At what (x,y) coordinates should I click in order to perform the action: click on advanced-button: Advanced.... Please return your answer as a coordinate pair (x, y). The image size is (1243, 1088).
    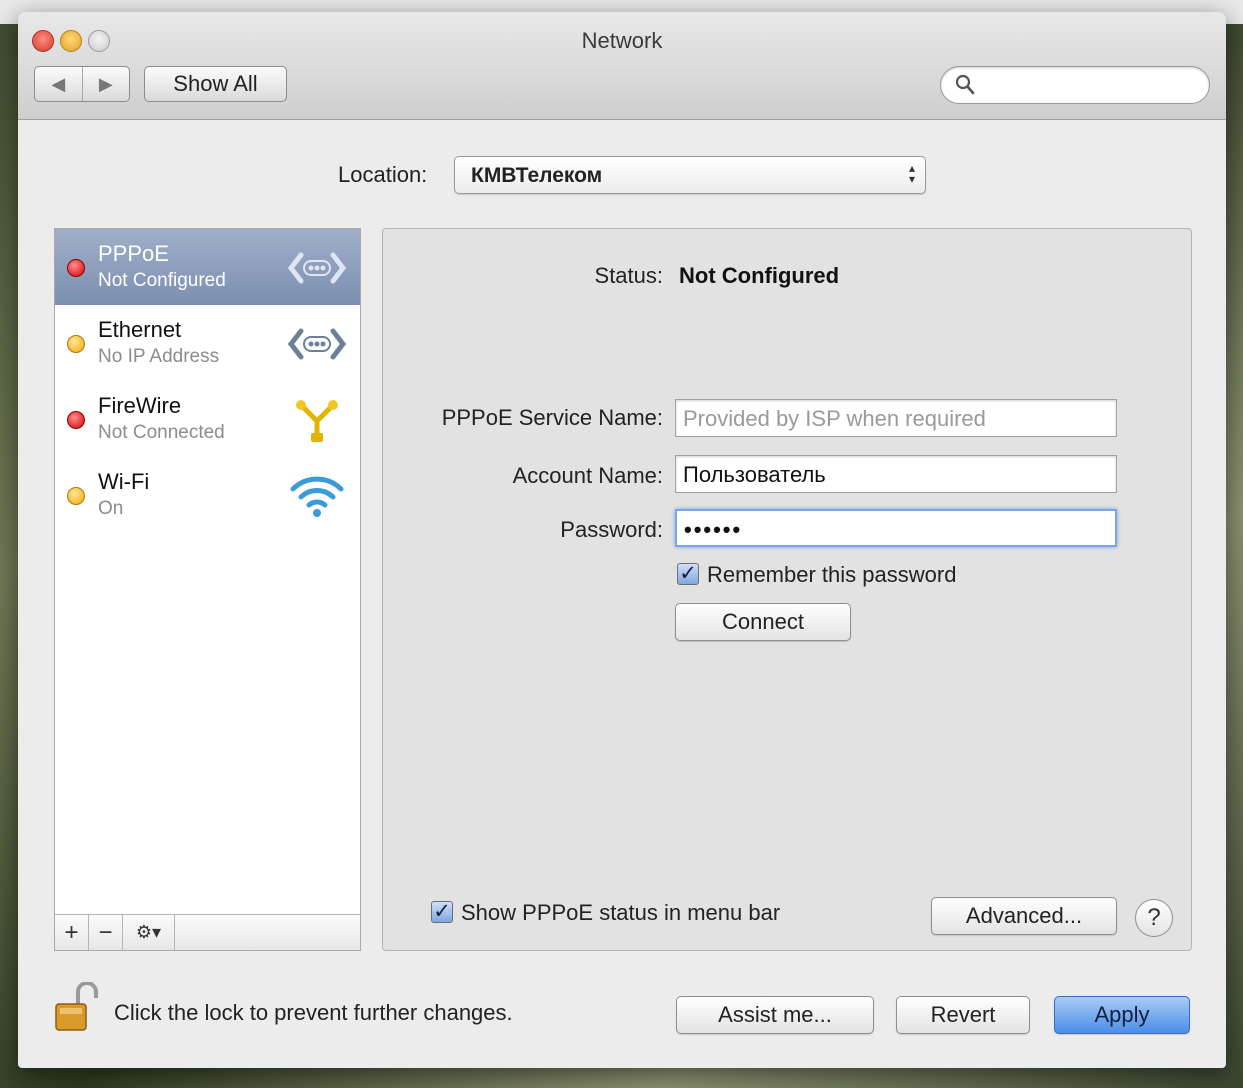
    Looking at the image, I should click on (1024, 916).